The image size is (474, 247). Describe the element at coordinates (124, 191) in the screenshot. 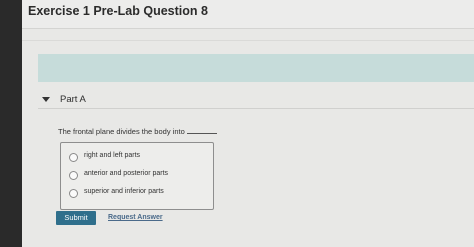

I see `choice-label: superior and inferior parts` at that location.